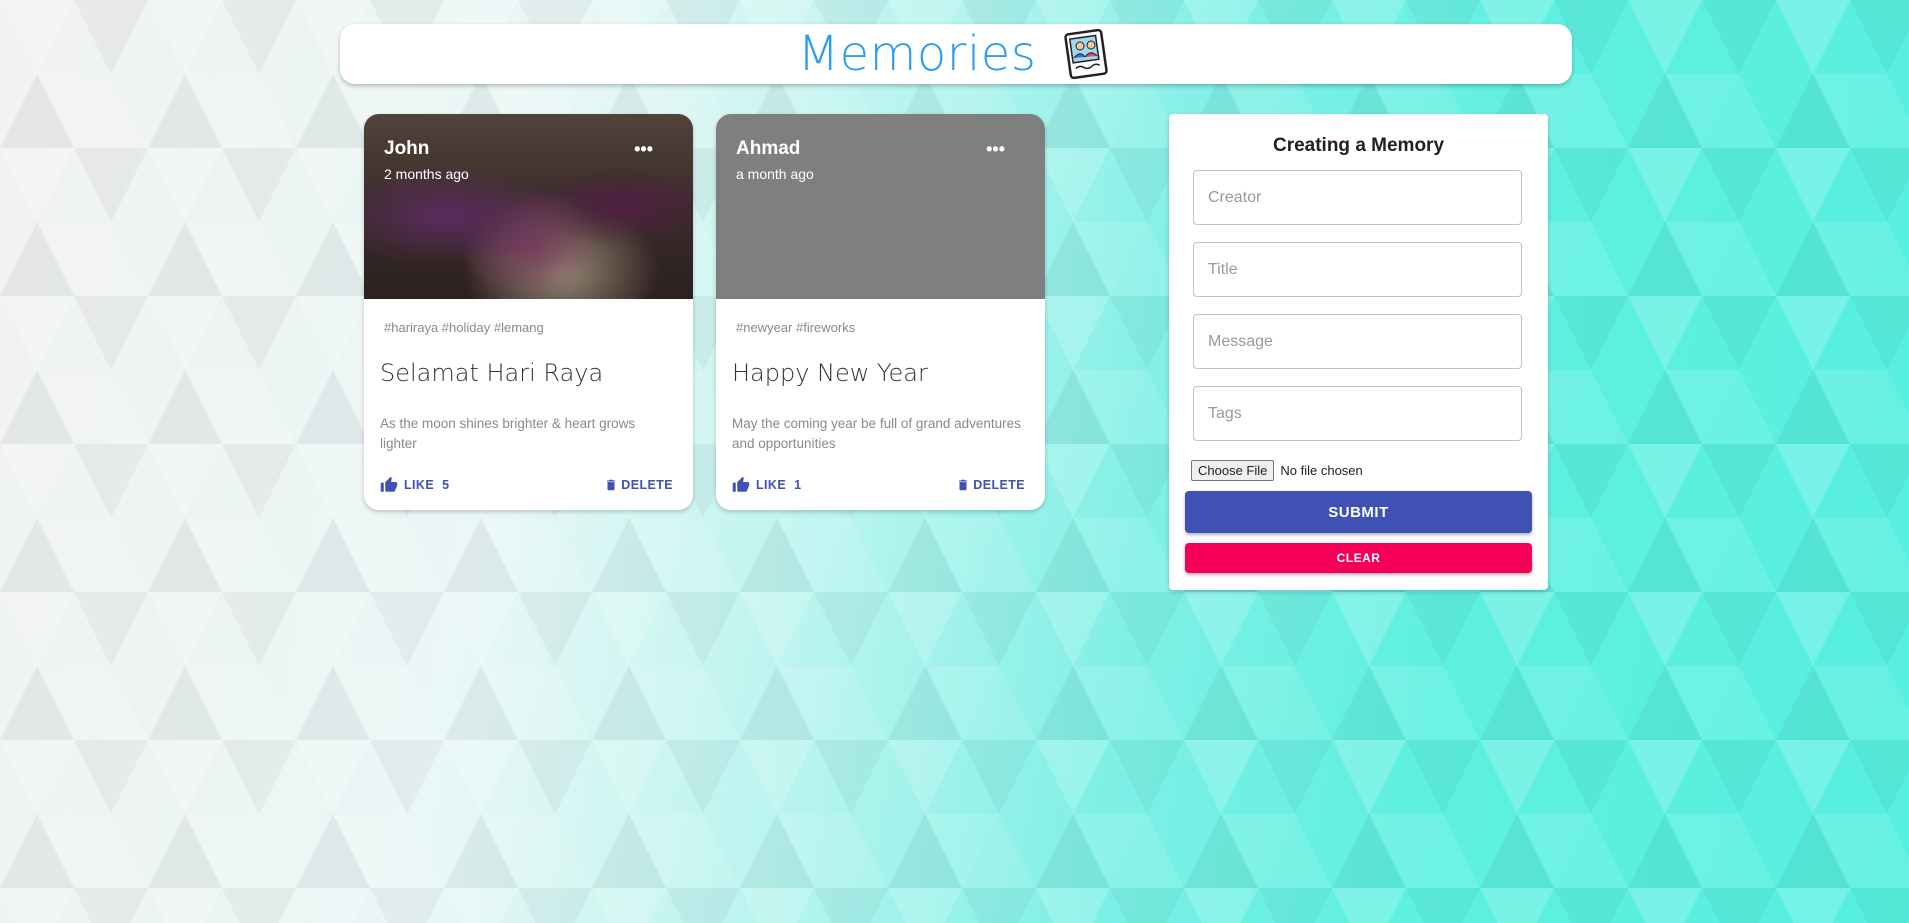 This screenshot has height=923, width=1909. Describe the element at coordinates (1357, 197) in the screenshot. I see `creator-input` at that location.